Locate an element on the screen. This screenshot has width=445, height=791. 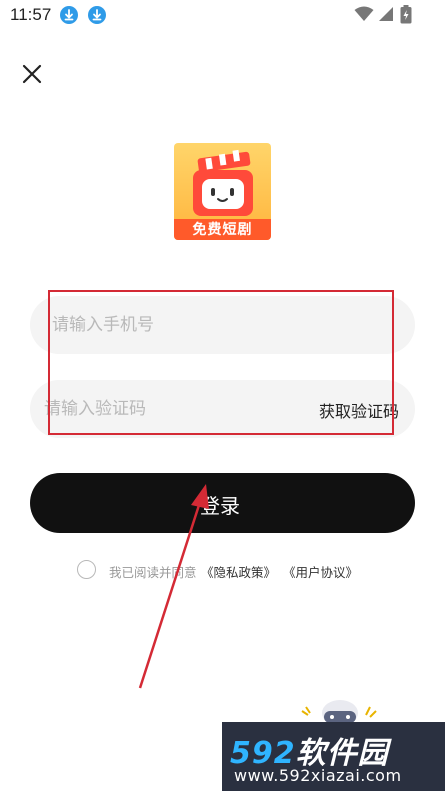
agreement-text: 我已阅读并同意 is located at coordinates (153, 572).